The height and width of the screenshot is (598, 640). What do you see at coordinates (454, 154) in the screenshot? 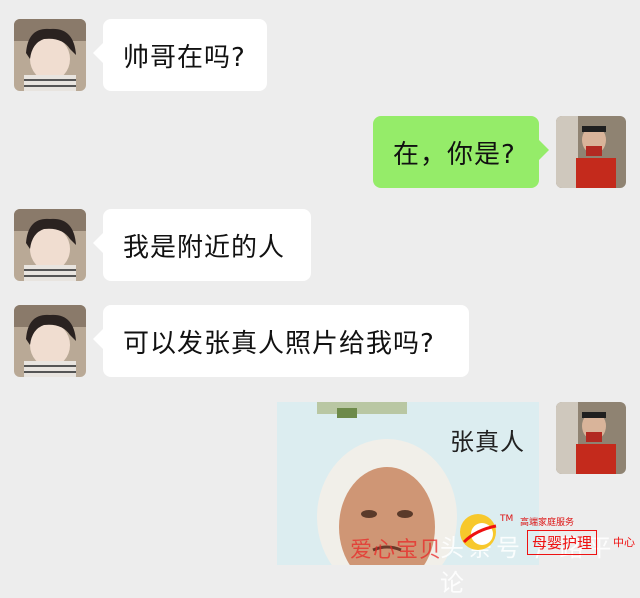
I see `message-text: 在，你是?` at bounding box center [454, 154].